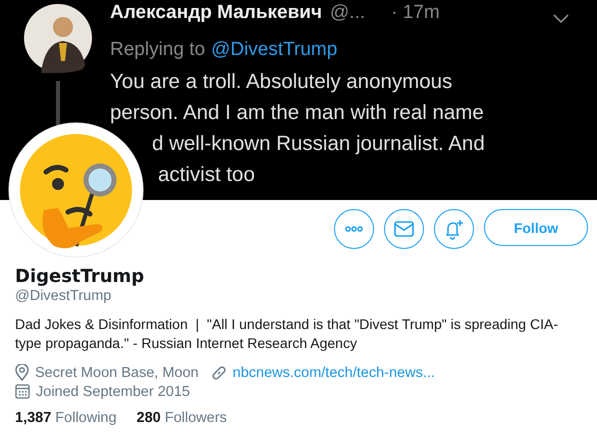 This screenshot has height=440, width=597. What do you see at coordinates (63, 296) in the screenshot?
I see `profile-handle: @DivestTrump` at bounding box center [63, 296].